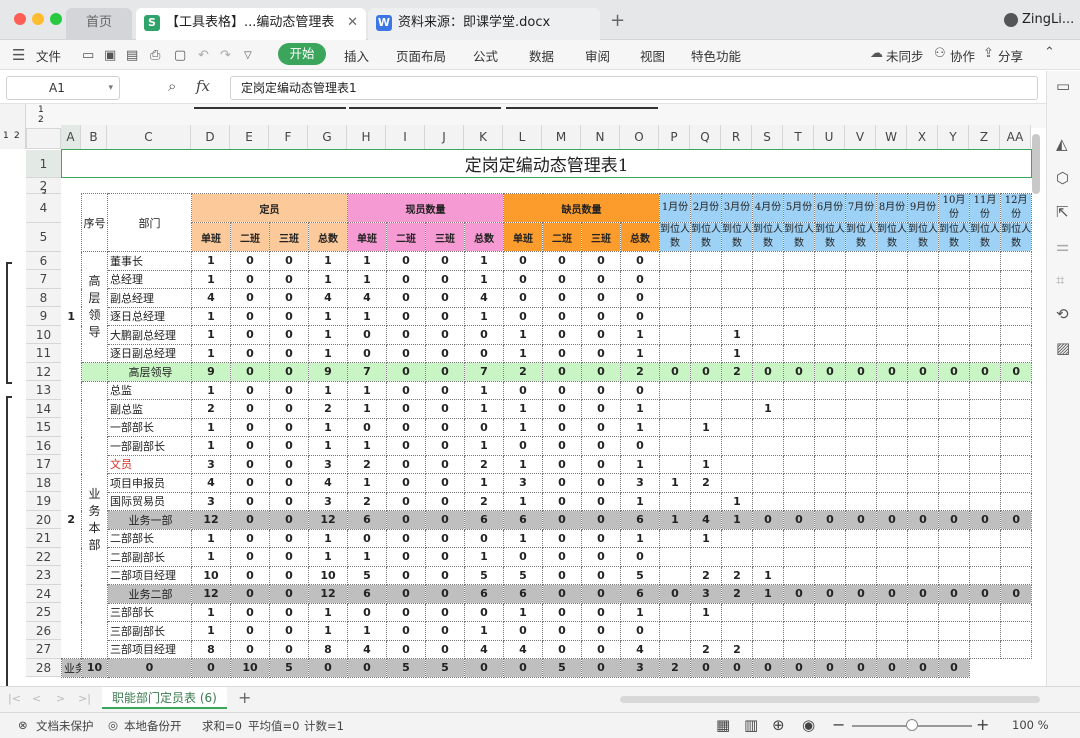 The height and width of the screenshot is (738, 1080). Describe the element at coordinates (523, 237) in the screenshot. I see `subheader-单班: 单班` at that location.